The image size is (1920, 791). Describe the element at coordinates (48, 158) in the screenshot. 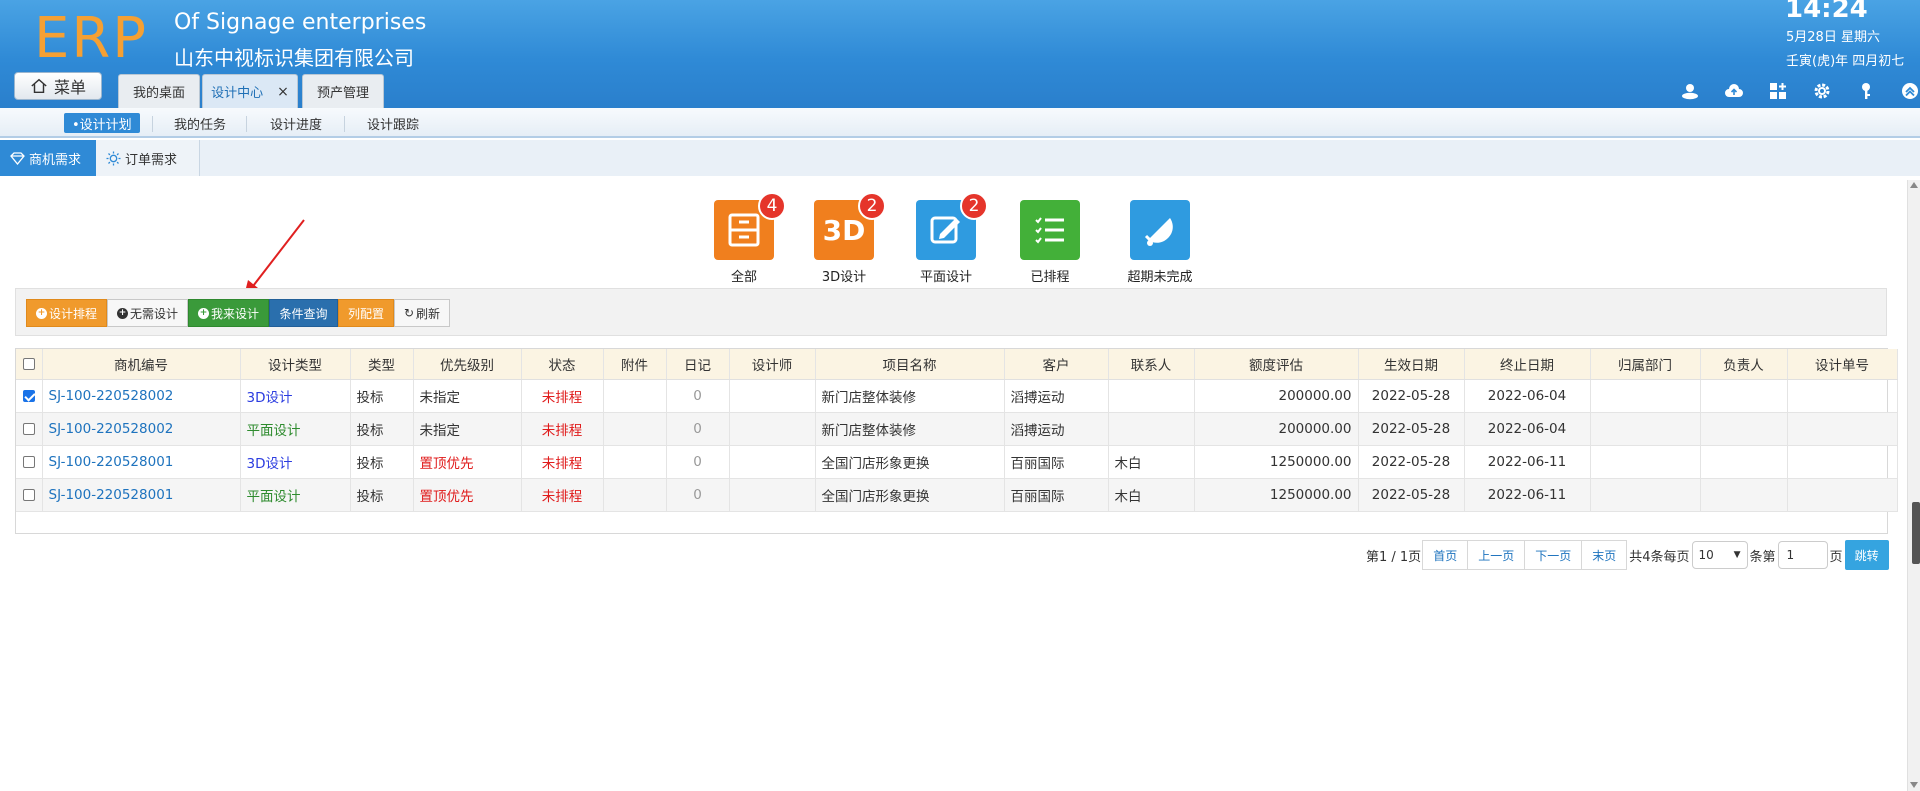

I see `tab-opportunity-demand: 商机需求` at that location.